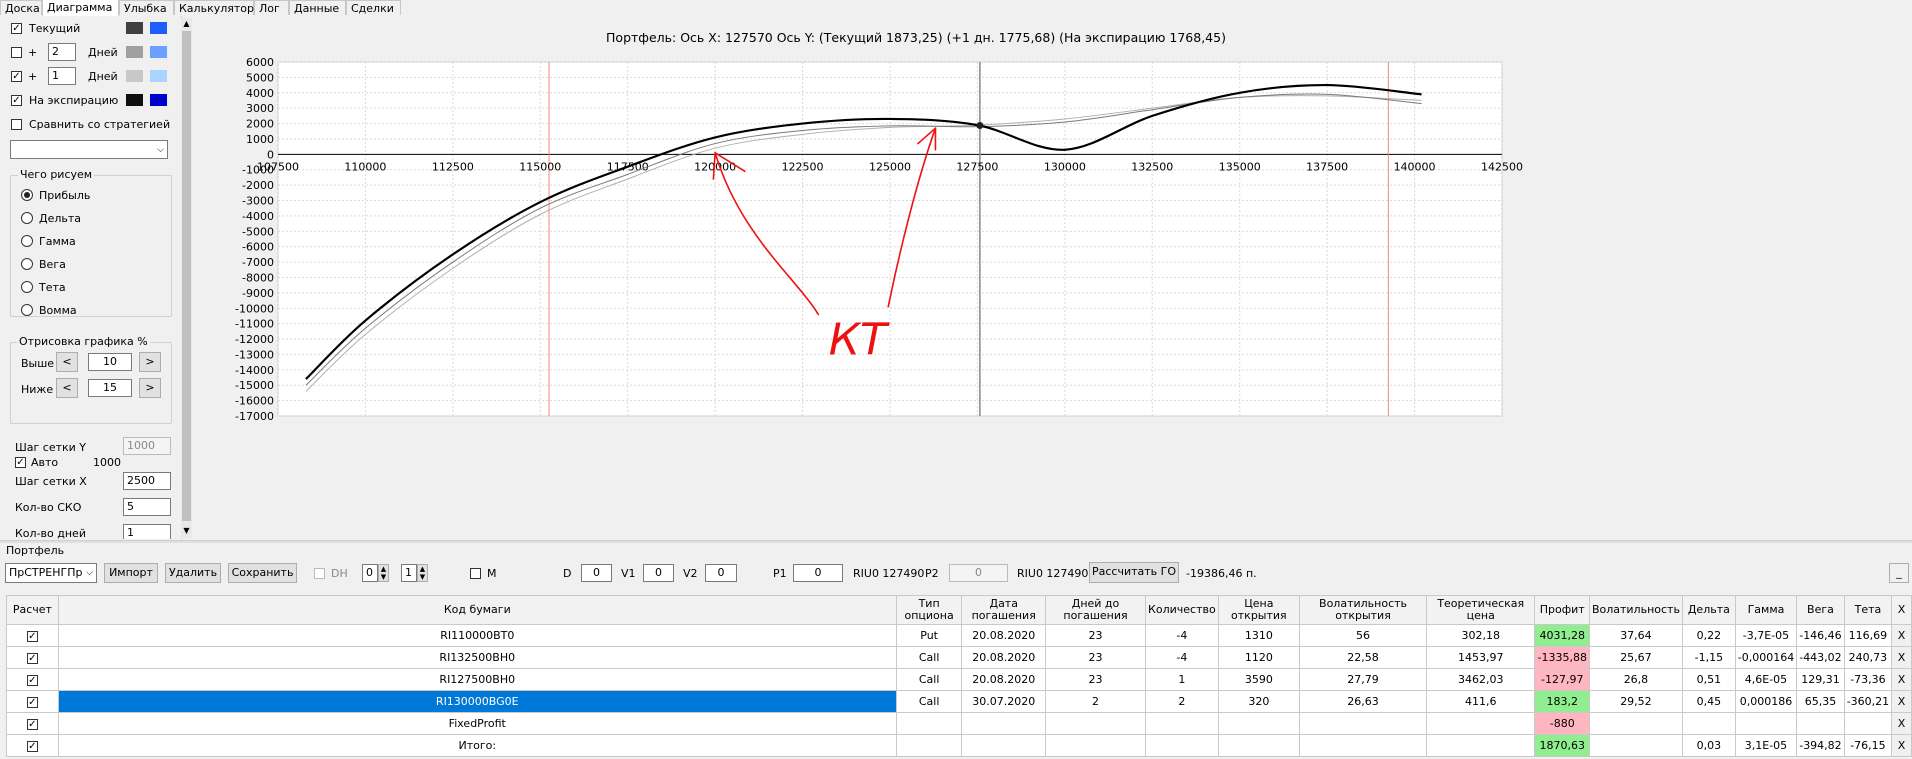 Image resolution: width=1912 pixels, height=759 pixels. I want to click on dh-spinner-2: ▲ ▼, so click(422, 573).